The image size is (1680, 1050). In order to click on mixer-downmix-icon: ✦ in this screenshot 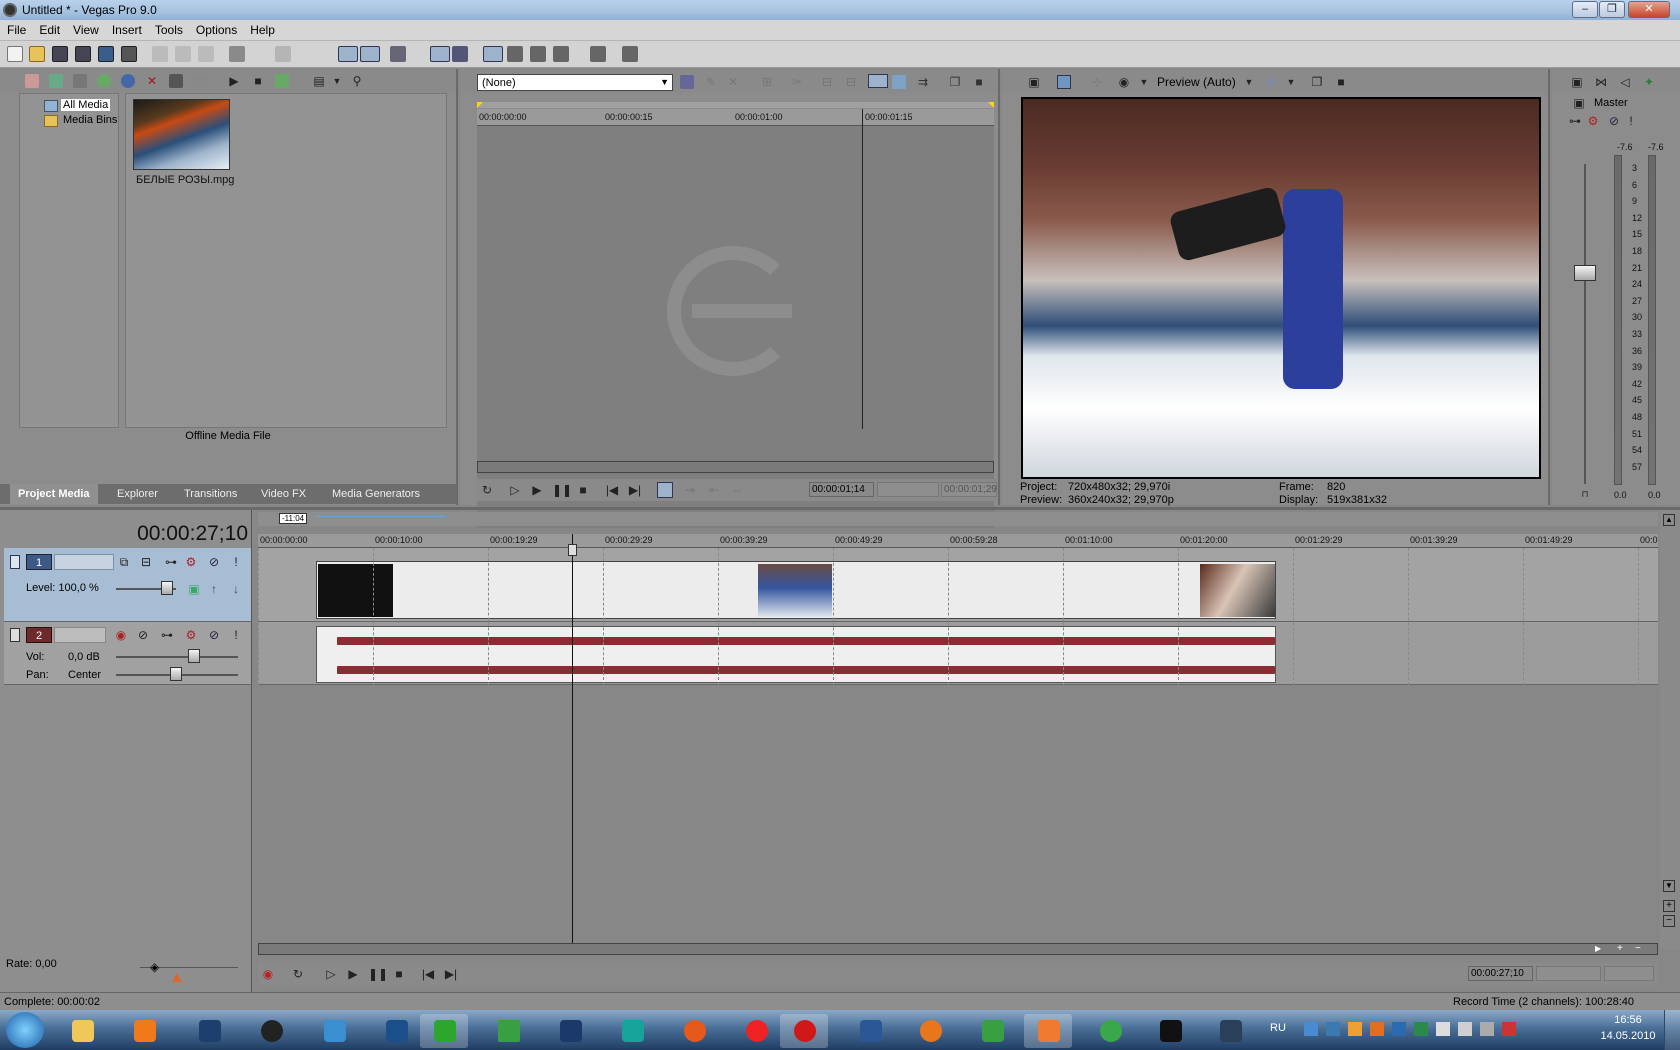, I will do `click(1649, 82)`.